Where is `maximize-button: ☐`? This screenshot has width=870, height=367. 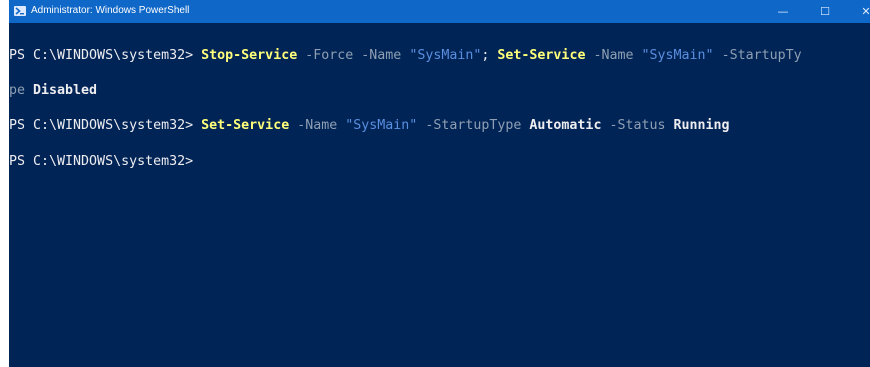
maximize-button: ☐ is located at coordinates (825, 11).